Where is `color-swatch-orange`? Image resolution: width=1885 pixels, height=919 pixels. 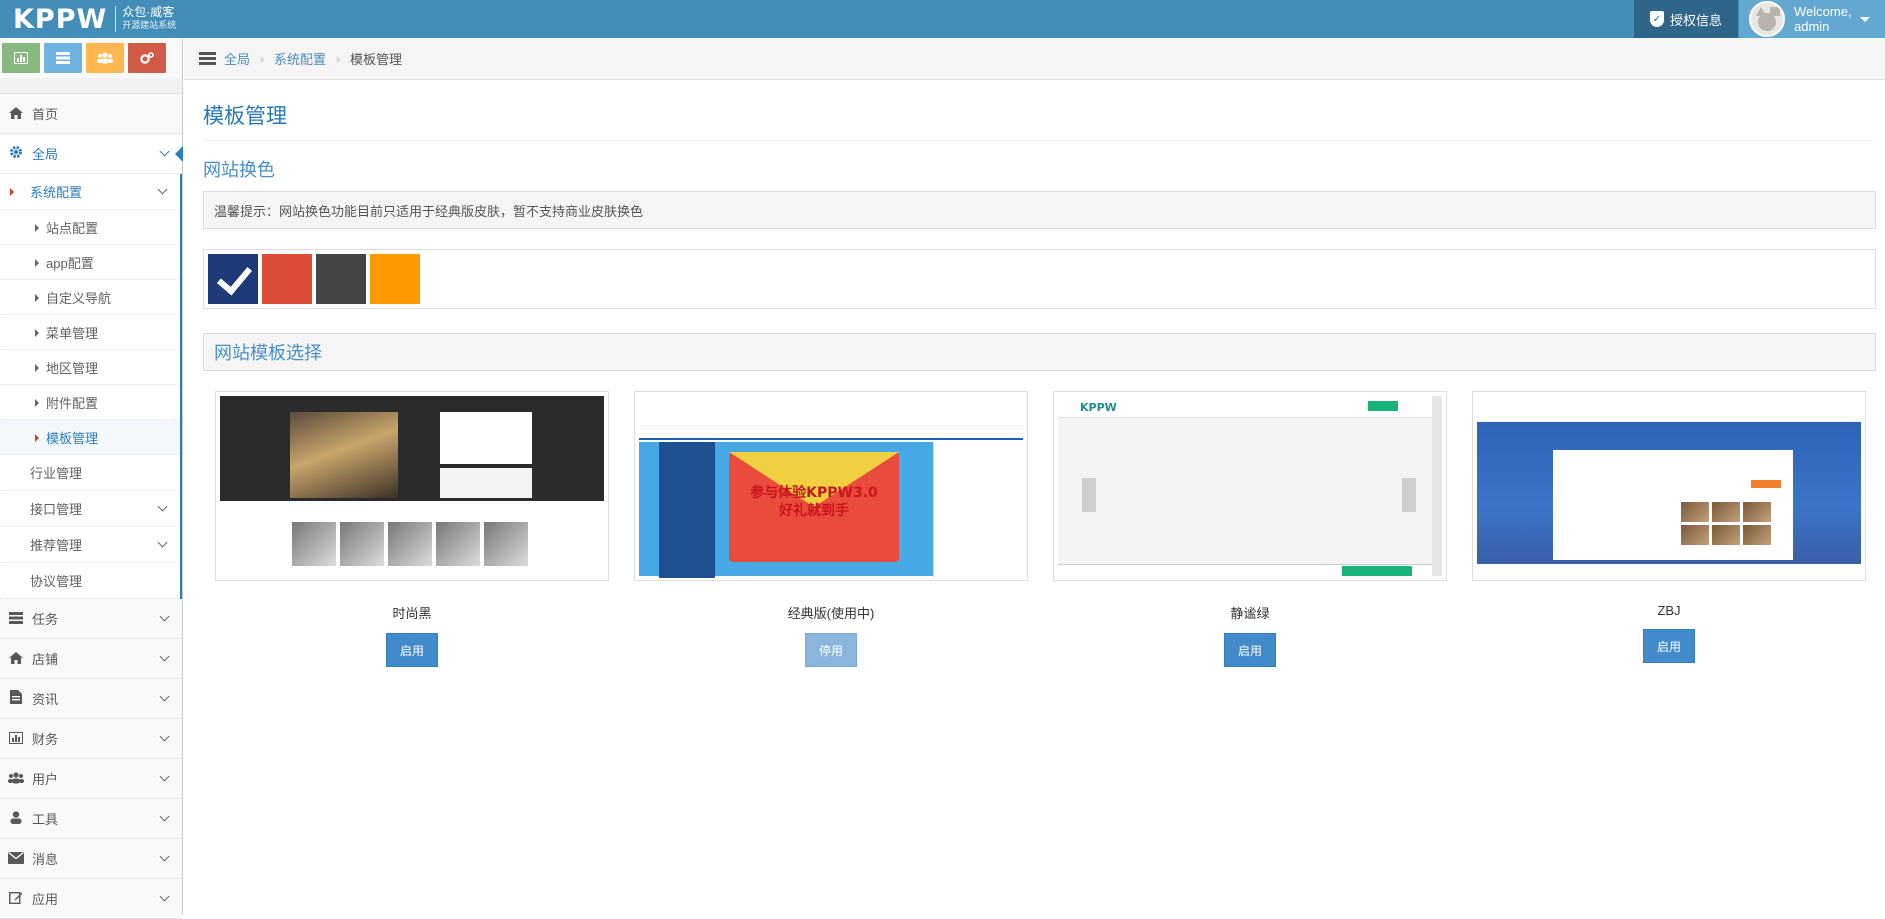
color-swatch-orange is located at coordinates (395, 279).